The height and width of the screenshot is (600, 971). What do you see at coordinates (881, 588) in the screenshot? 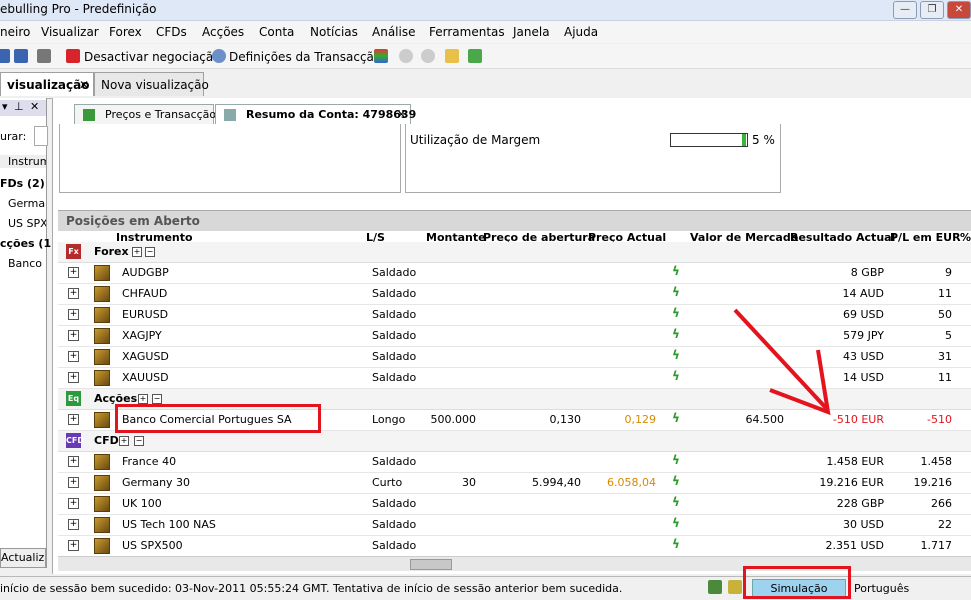
I see `language-indicator: Português` at bounding box center [881, 588].